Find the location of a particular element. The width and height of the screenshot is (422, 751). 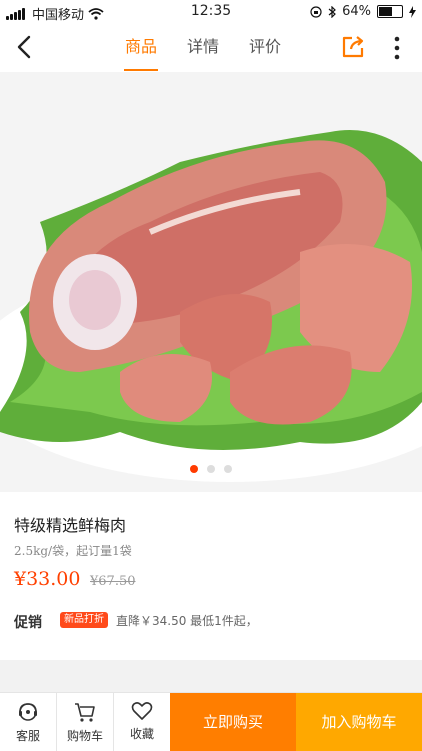

lock-rotation-icon is located at coordinates (316, 11).